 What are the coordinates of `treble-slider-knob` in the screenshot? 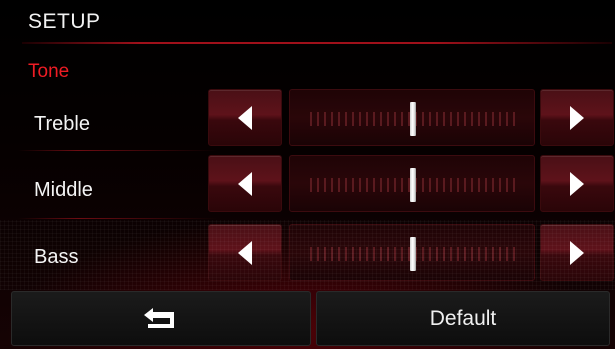 It's located at (413, 119).